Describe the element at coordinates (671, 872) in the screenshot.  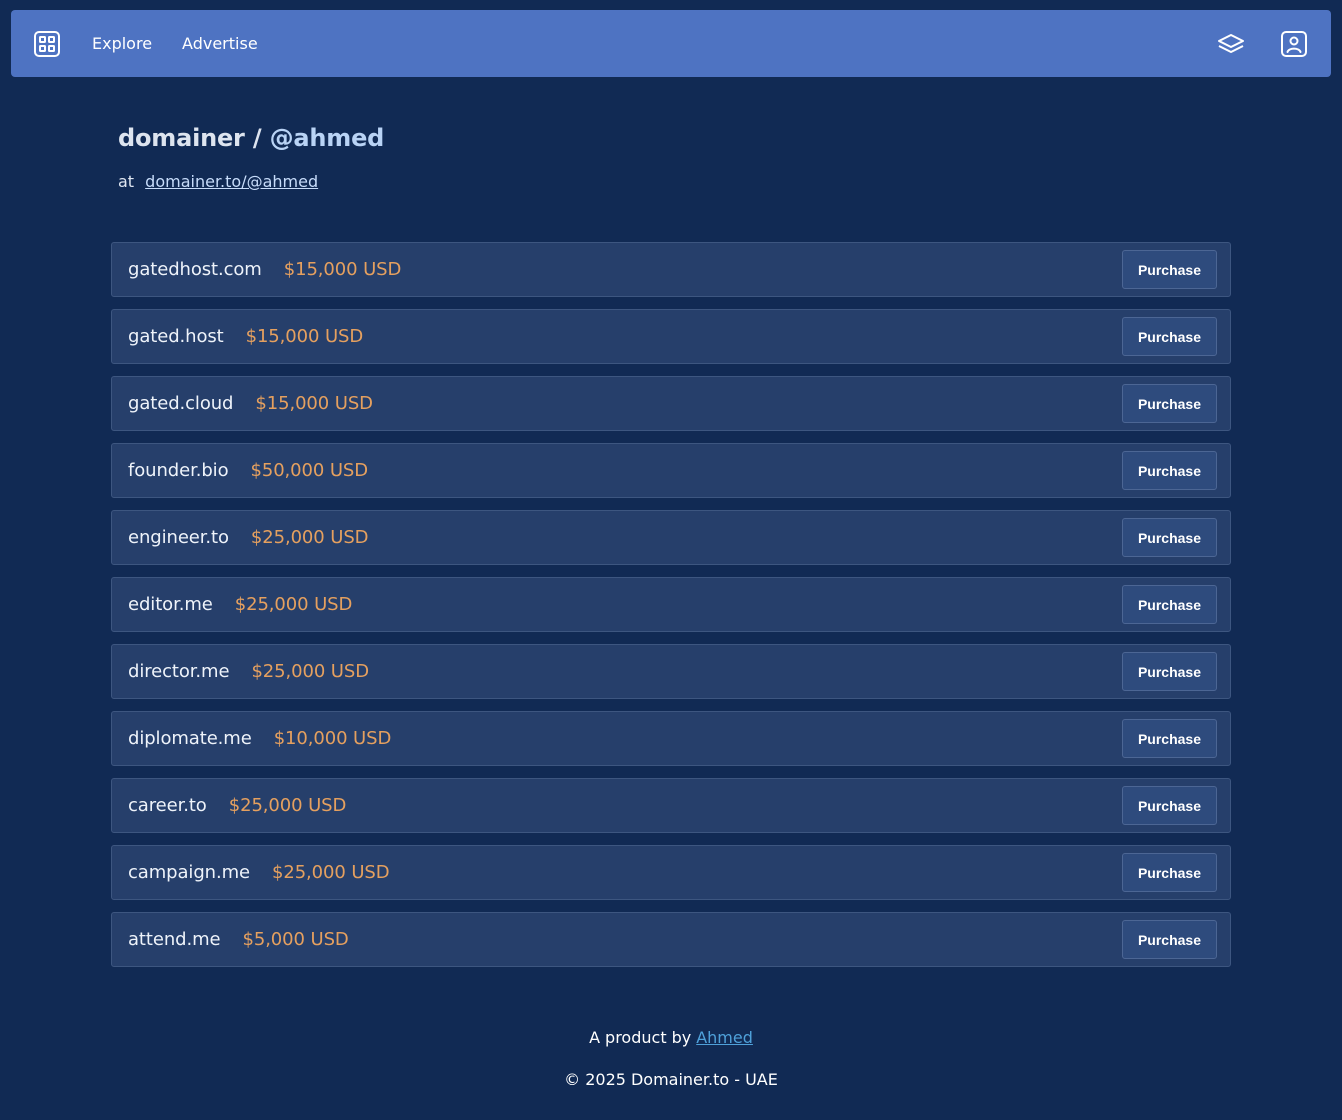
I see `domain-row: campaign.me $25,000 USD Purchase` at that location.